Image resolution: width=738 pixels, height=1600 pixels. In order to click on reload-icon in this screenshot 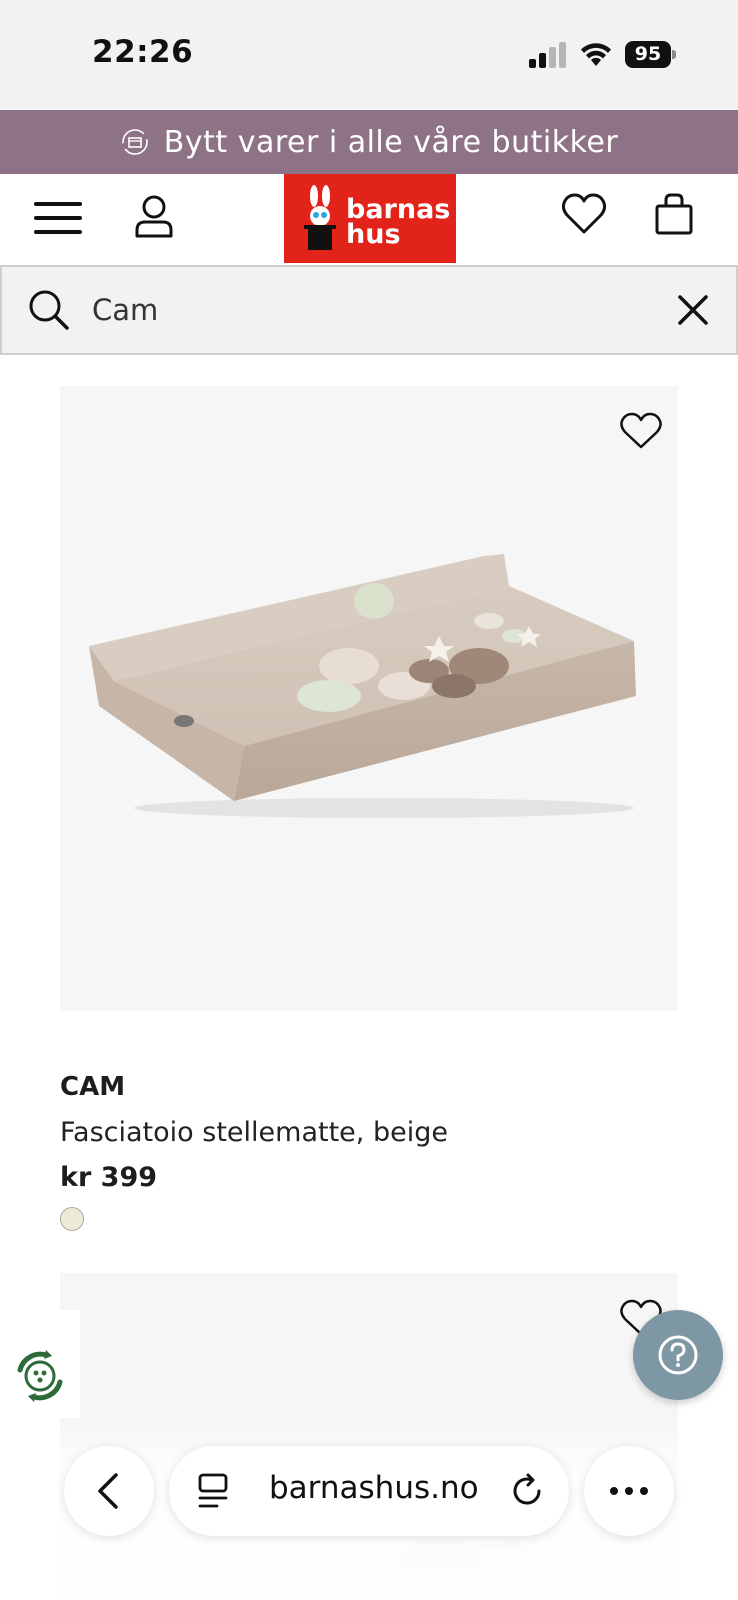, I will do `click(527, 1491)`.